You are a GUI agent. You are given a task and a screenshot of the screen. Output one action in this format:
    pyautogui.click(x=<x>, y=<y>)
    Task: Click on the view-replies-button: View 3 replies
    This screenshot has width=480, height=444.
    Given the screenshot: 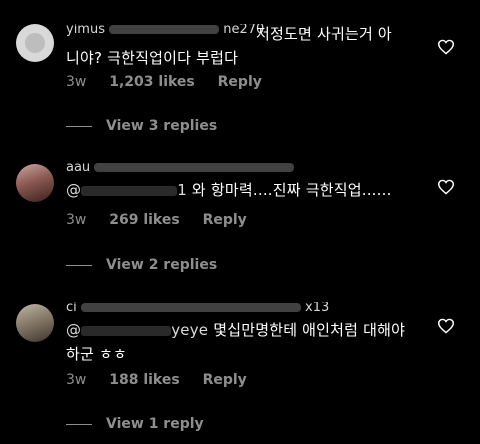 What is the action you would take?
    pyautogui.click(x=141, y=126)
    